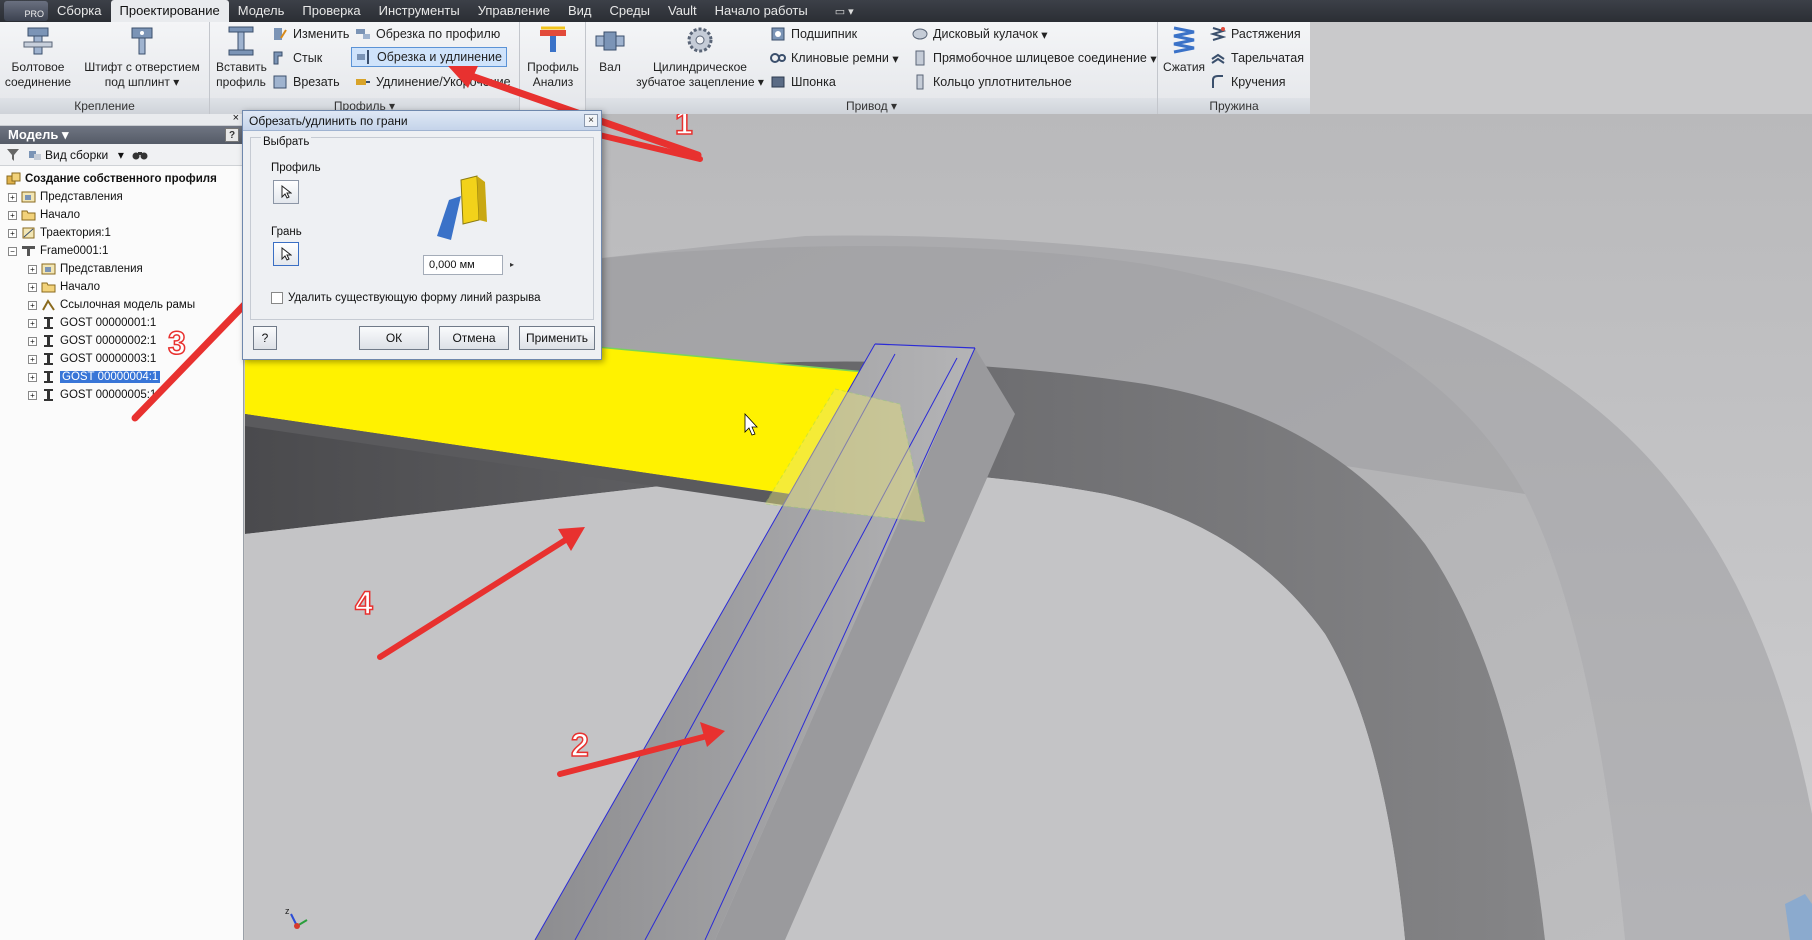 The width and height of the screenshot is (1812, 940). What do you see at coordinates (121, 305) in the screenshot?
I see `tree-item-reference-skeleton: + Ссылочная модель рамы` at bounding box center [121, 305].